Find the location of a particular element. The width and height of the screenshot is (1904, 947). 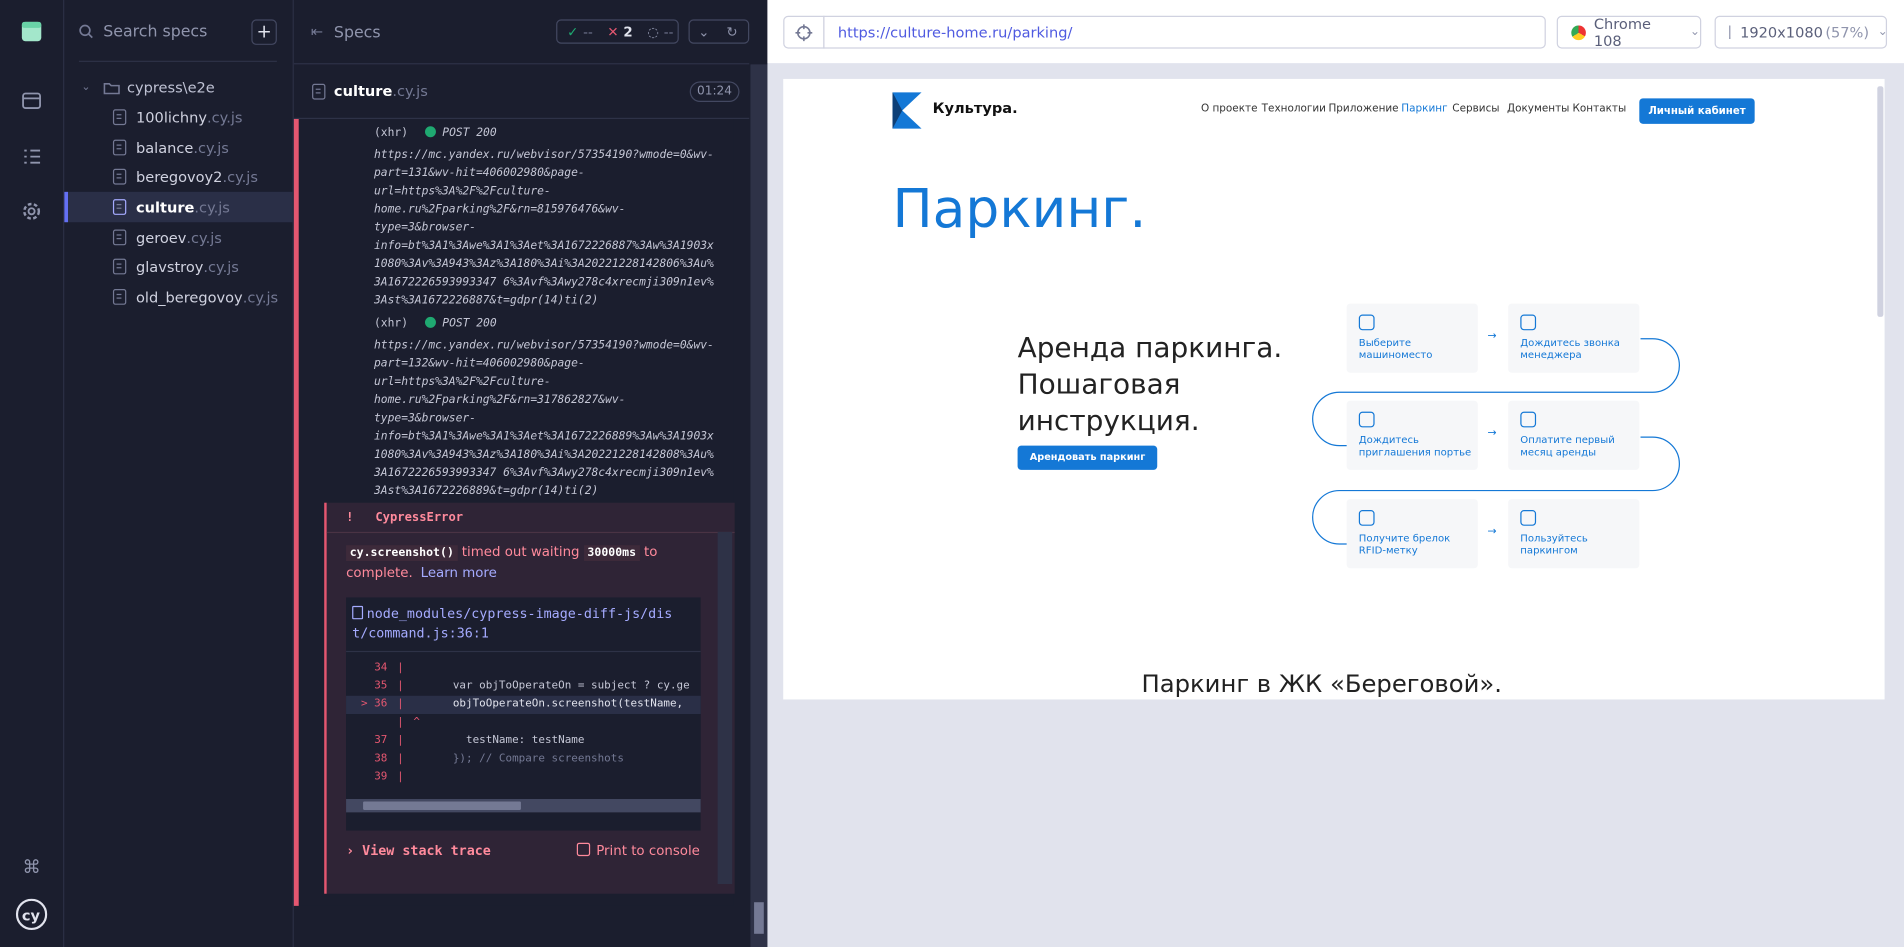

duration-badge: 01:24 is located at coordinates (714, 92).